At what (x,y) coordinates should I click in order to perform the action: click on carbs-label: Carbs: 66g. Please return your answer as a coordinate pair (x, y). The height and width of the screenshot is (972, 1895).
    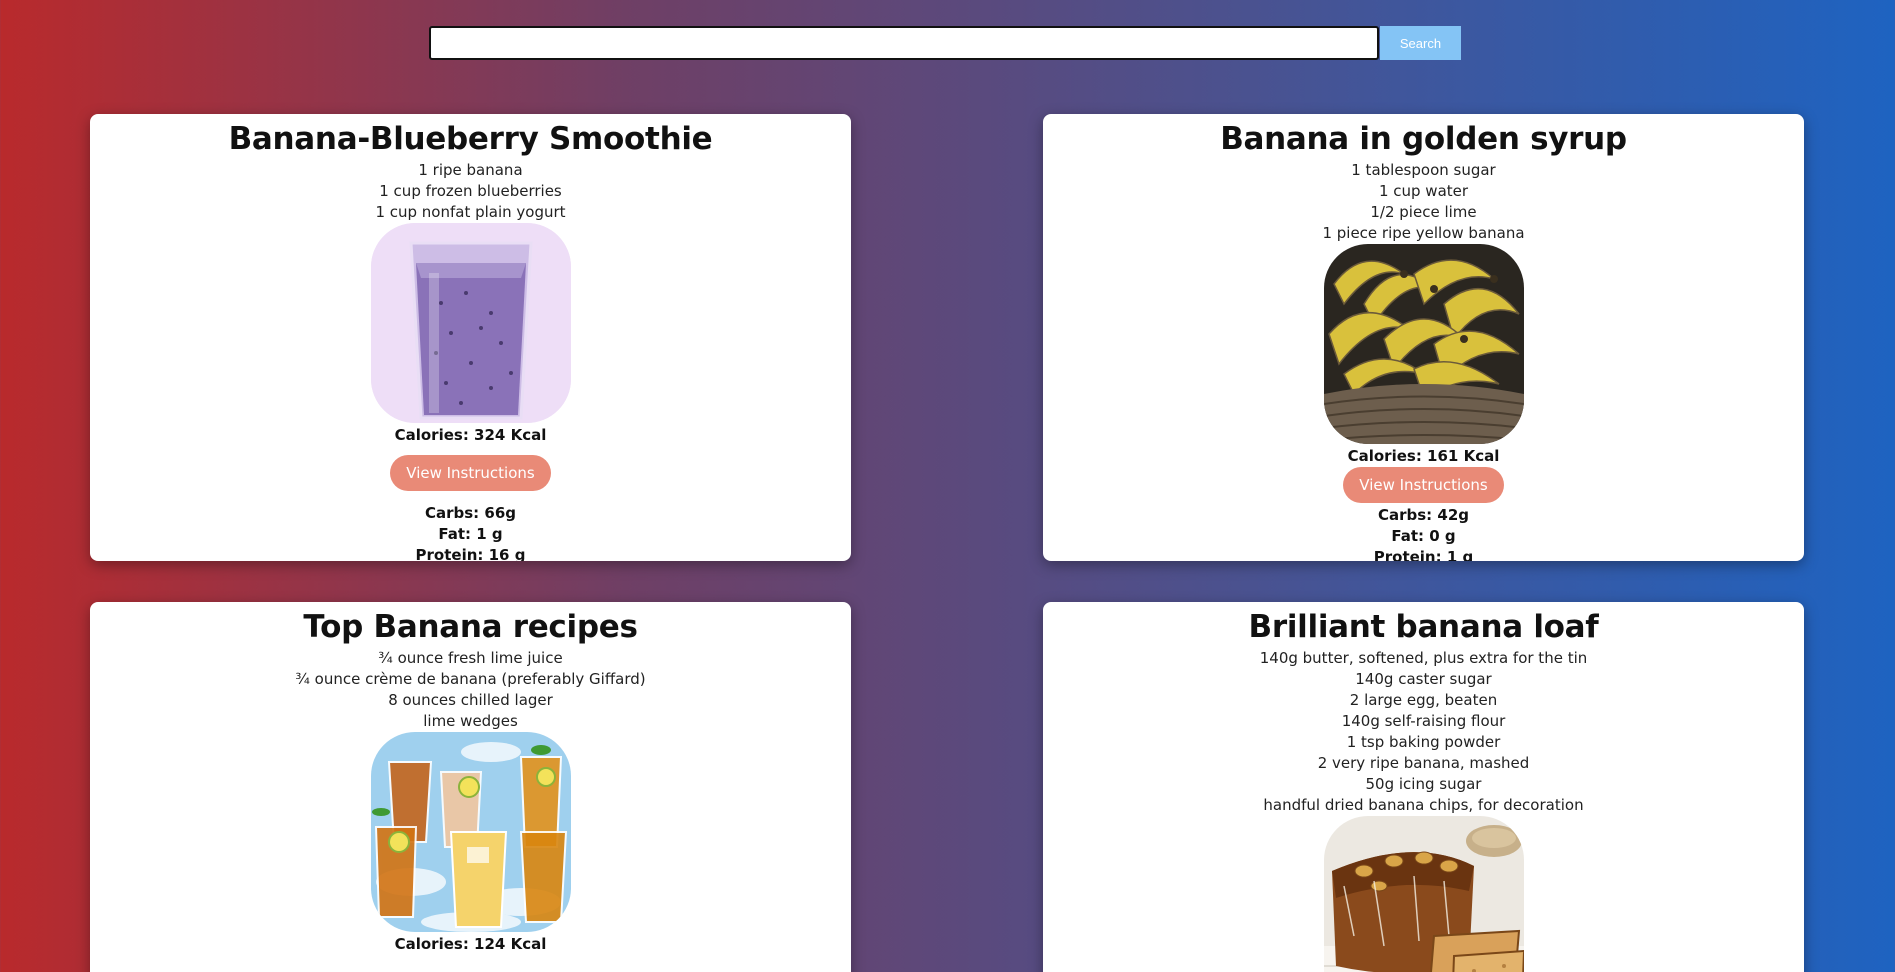
    Looking at the image, I should click on (470, 513).